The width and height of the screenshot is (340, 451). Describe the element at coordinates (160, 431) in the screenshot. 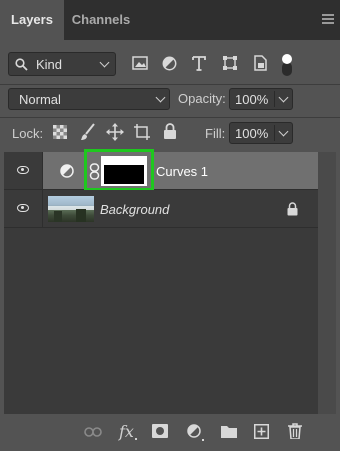

I see `mask-icon` at that location.